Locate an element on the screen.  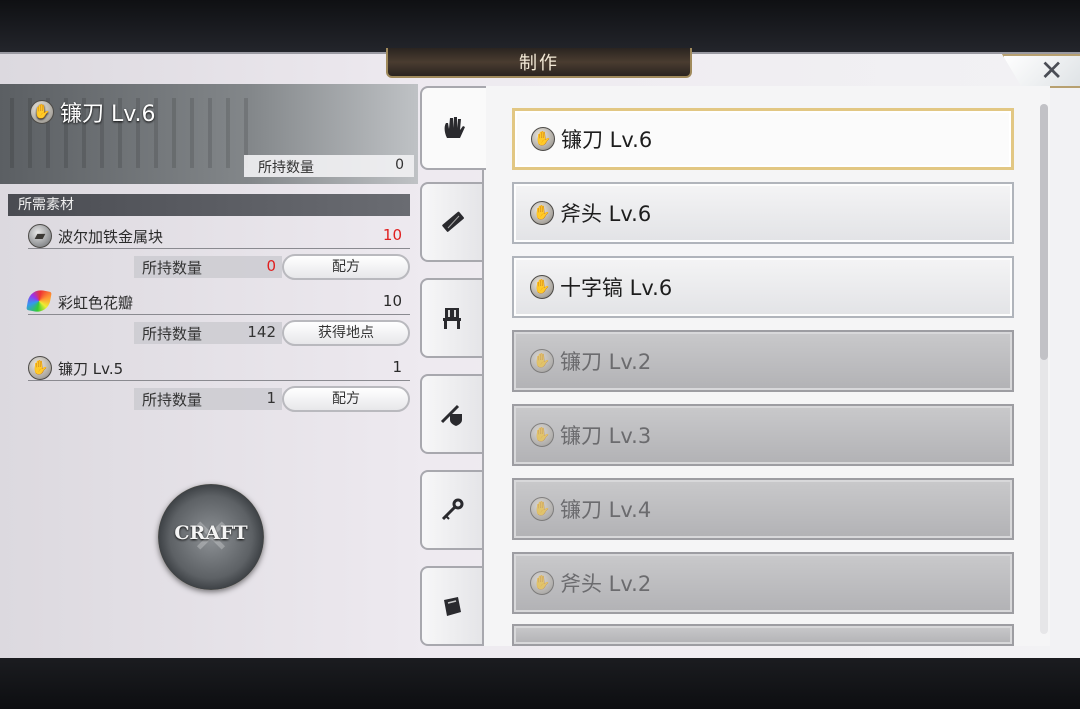
rainbow-petal-icon is located at coordinates (39, 301).